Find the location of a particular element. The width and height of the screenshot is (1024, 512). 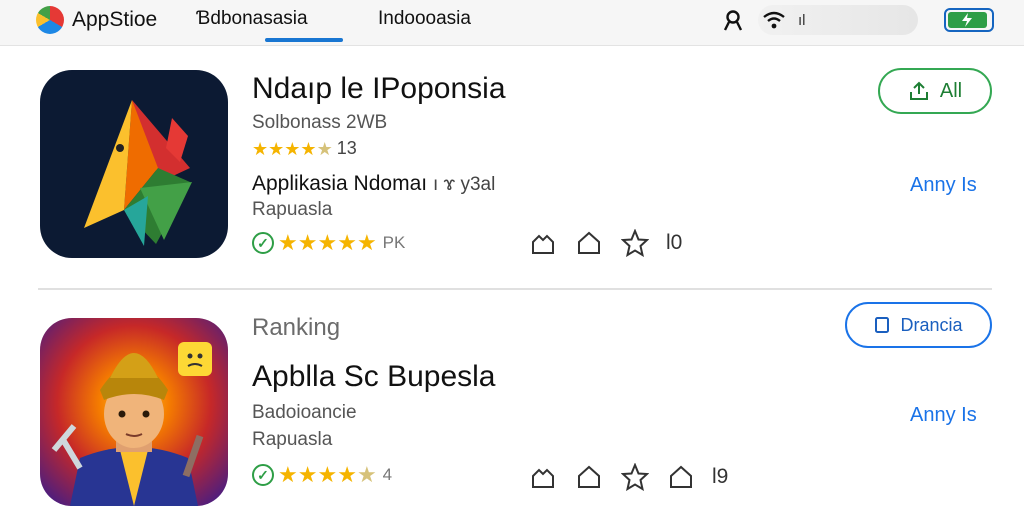

app-icon-apblla is located at coordinates (134, 412).